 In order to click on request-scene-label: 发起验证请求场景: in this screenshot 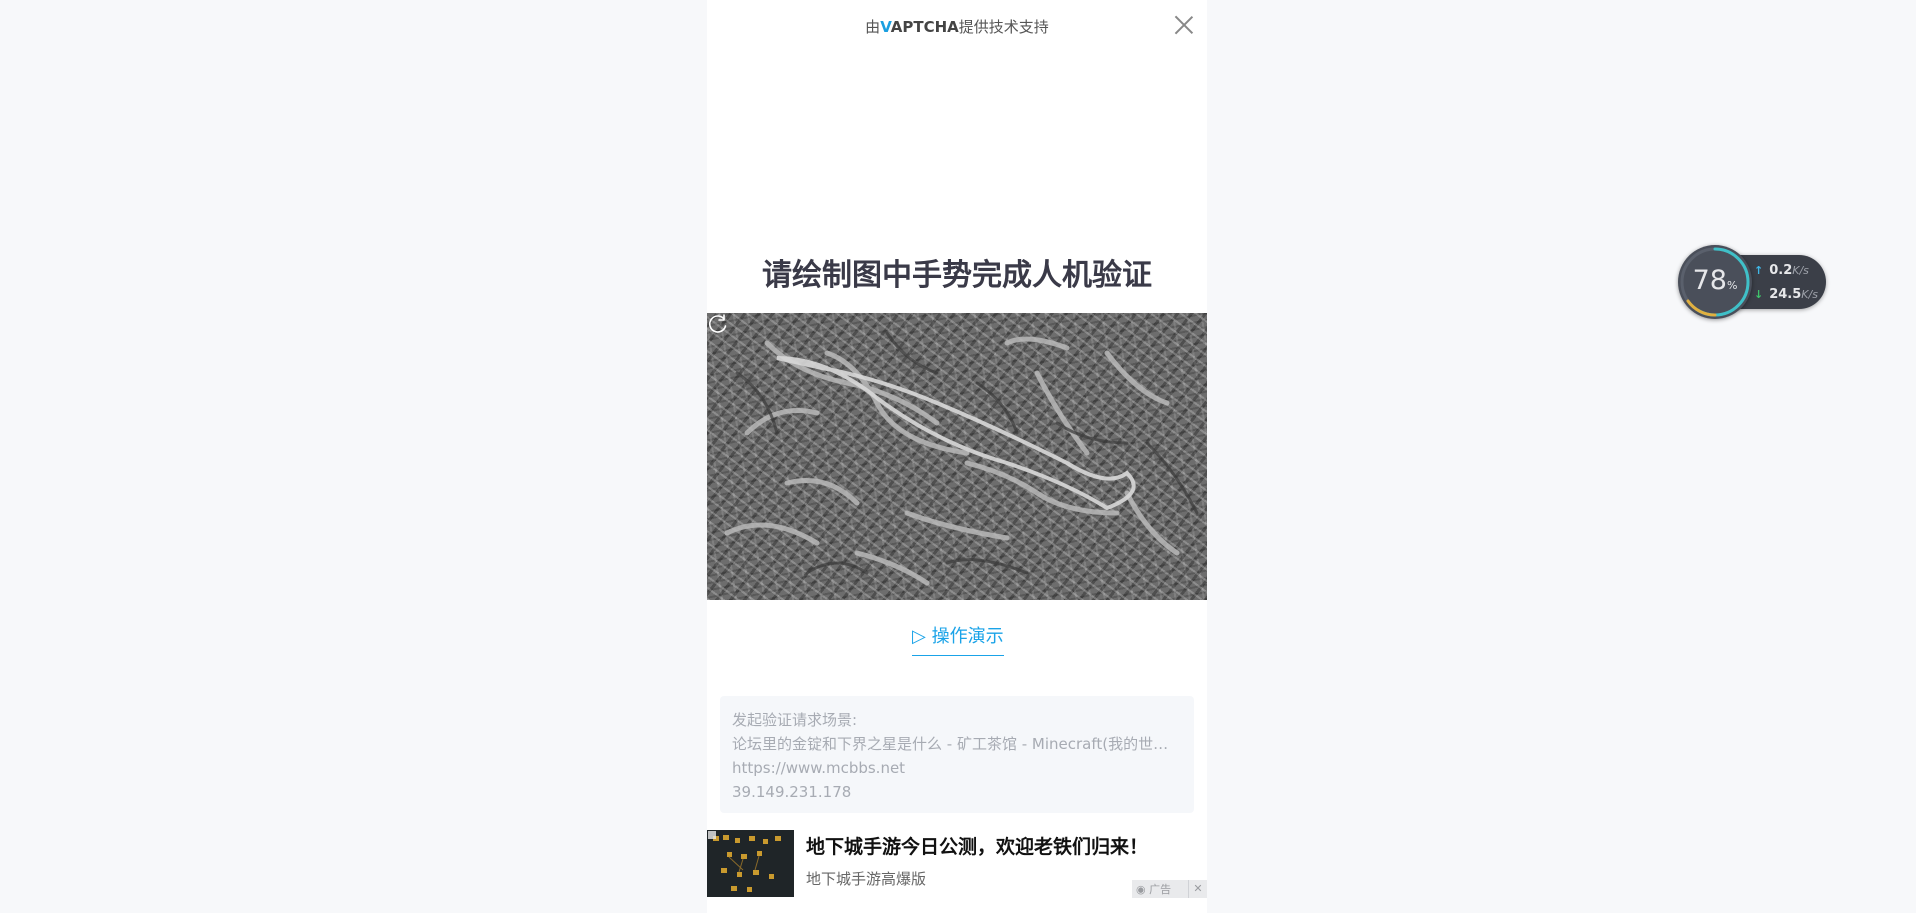, I will do `click(795, 720)`.